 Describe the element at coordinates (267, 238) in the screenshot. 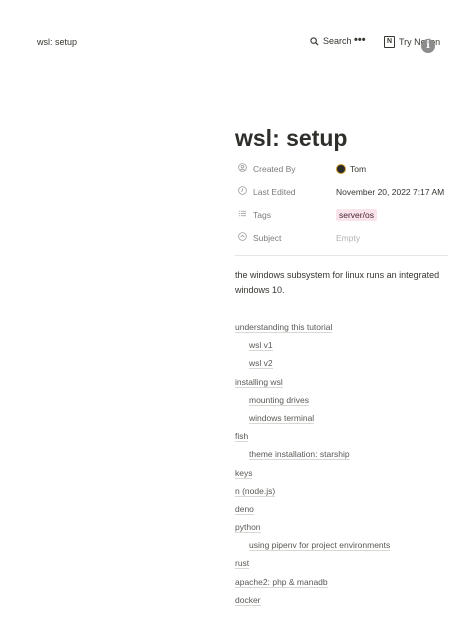

I see `property-name: Subject` at that location.